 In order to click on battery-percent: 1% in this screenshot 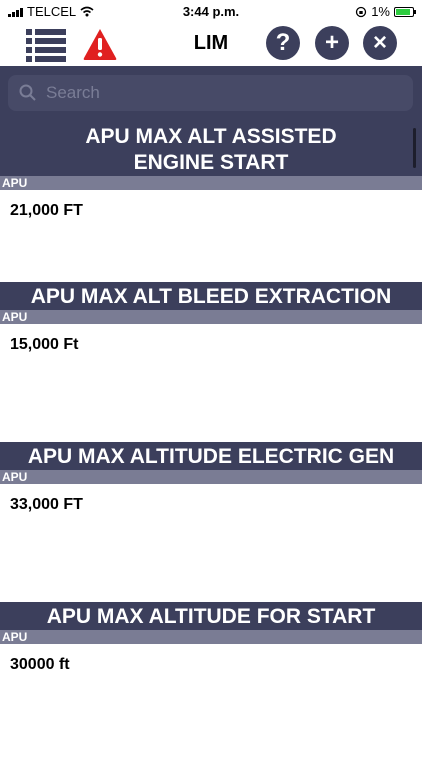, I will do `click(380, 11)`.